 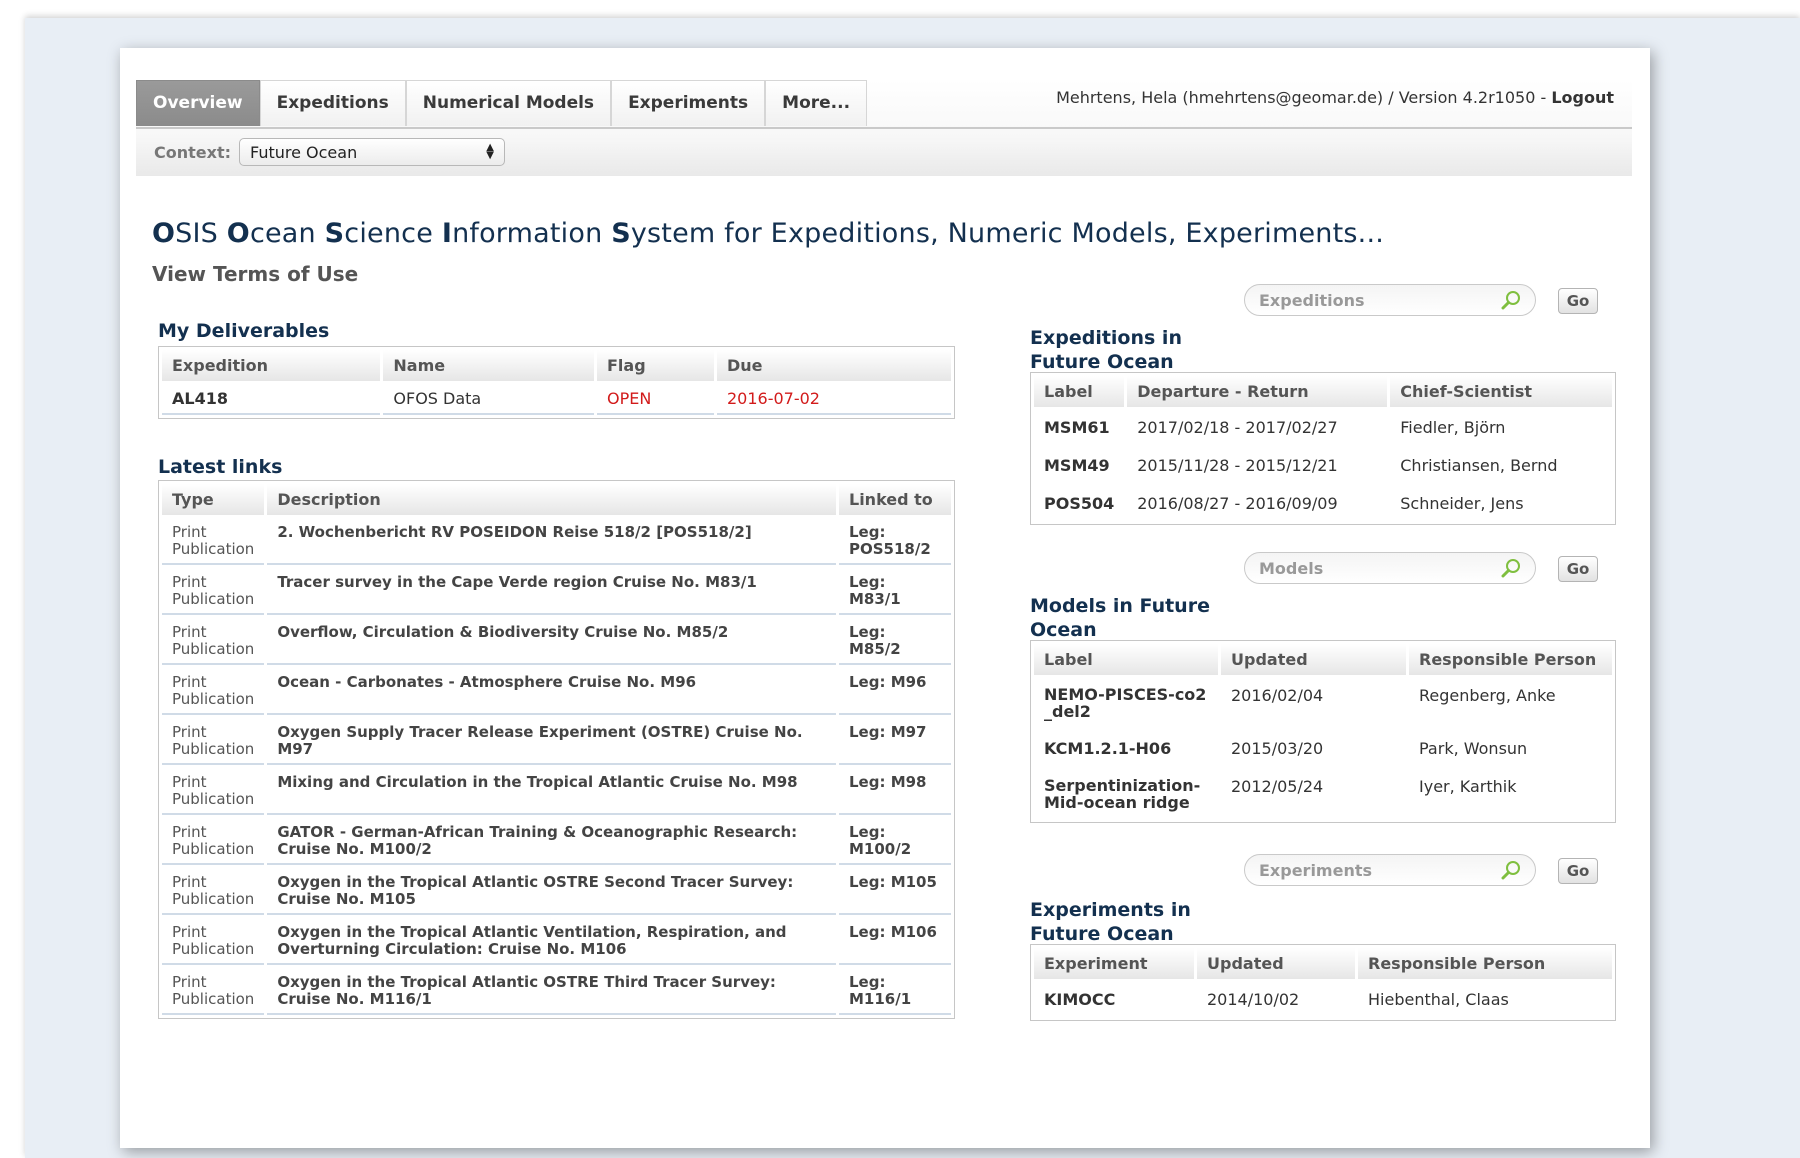 I want to click on col-description: Description, so click(x=551, y=499).